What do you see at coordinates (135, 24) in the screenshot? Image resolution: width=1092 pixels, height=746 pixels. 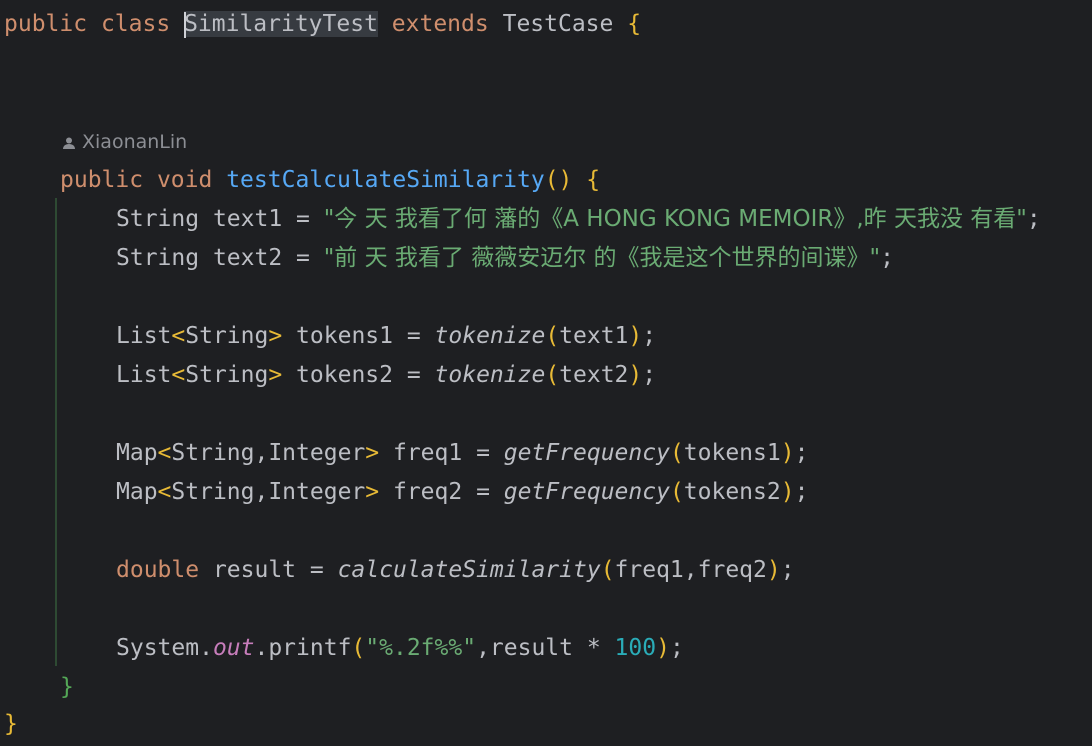 I see `keyword-class: class` at bounding box center [135, 24].